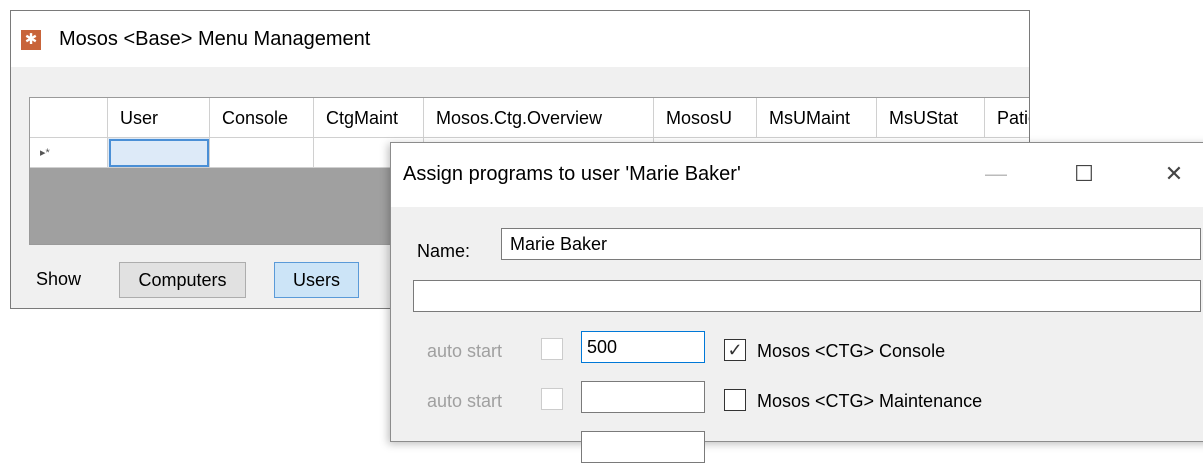 The width and height of the screenshot is (1203, 463). Describe the element at coordinates (59, 279) in the screenshot. I see `show-label: Show` at that location.